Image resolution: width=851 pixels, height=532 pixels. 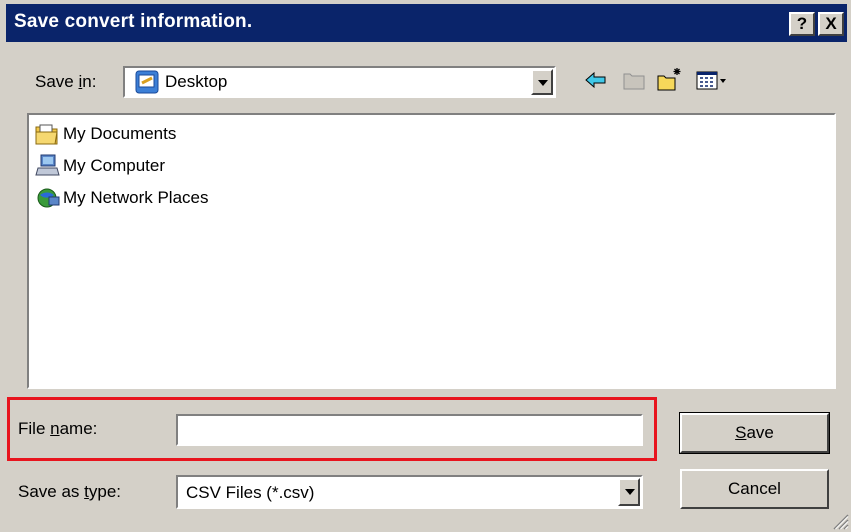 I want to click on file-name-label: File name:, so click(x=58, y=428).